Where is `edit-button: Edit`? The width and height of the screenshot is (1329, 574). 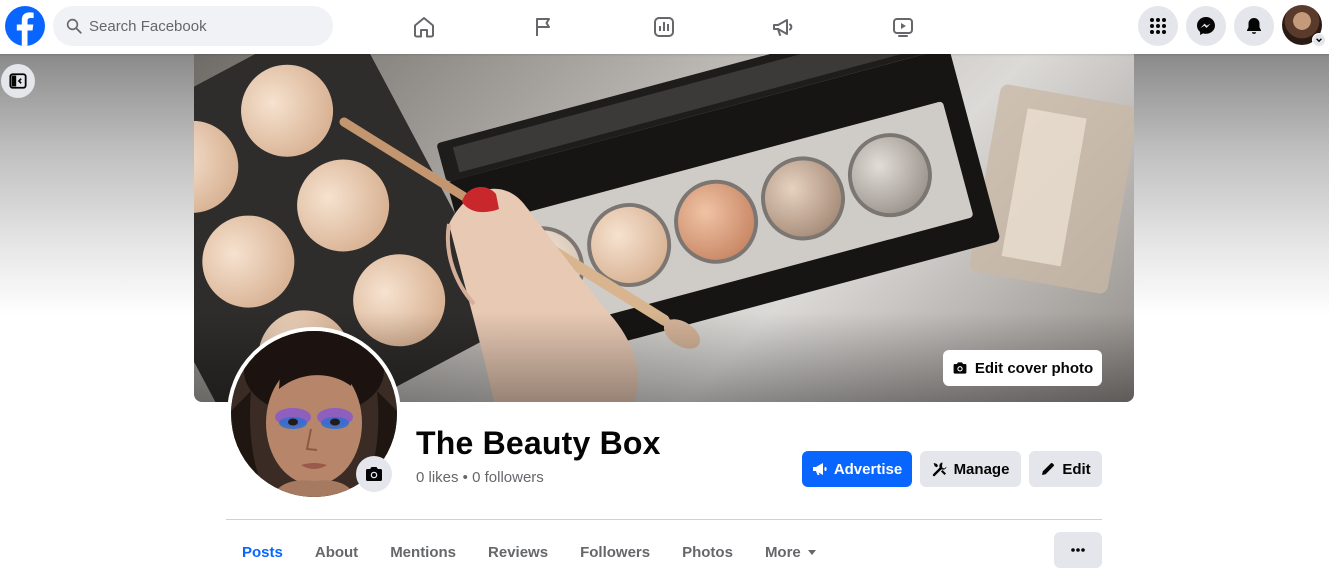 edit-button: Edit is located at coordinates (1065, 469).